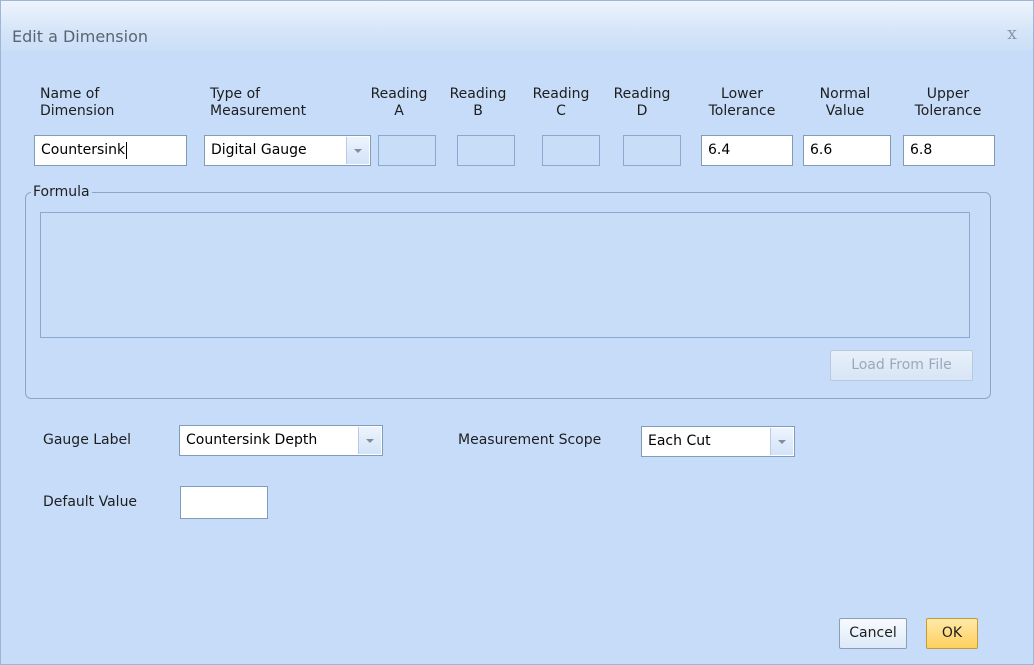 The image size is (1034, 665). Describe the element at coordinates (87, 440) in the screenshot. I see `gauge-label-text: Gauge Label` at that location.